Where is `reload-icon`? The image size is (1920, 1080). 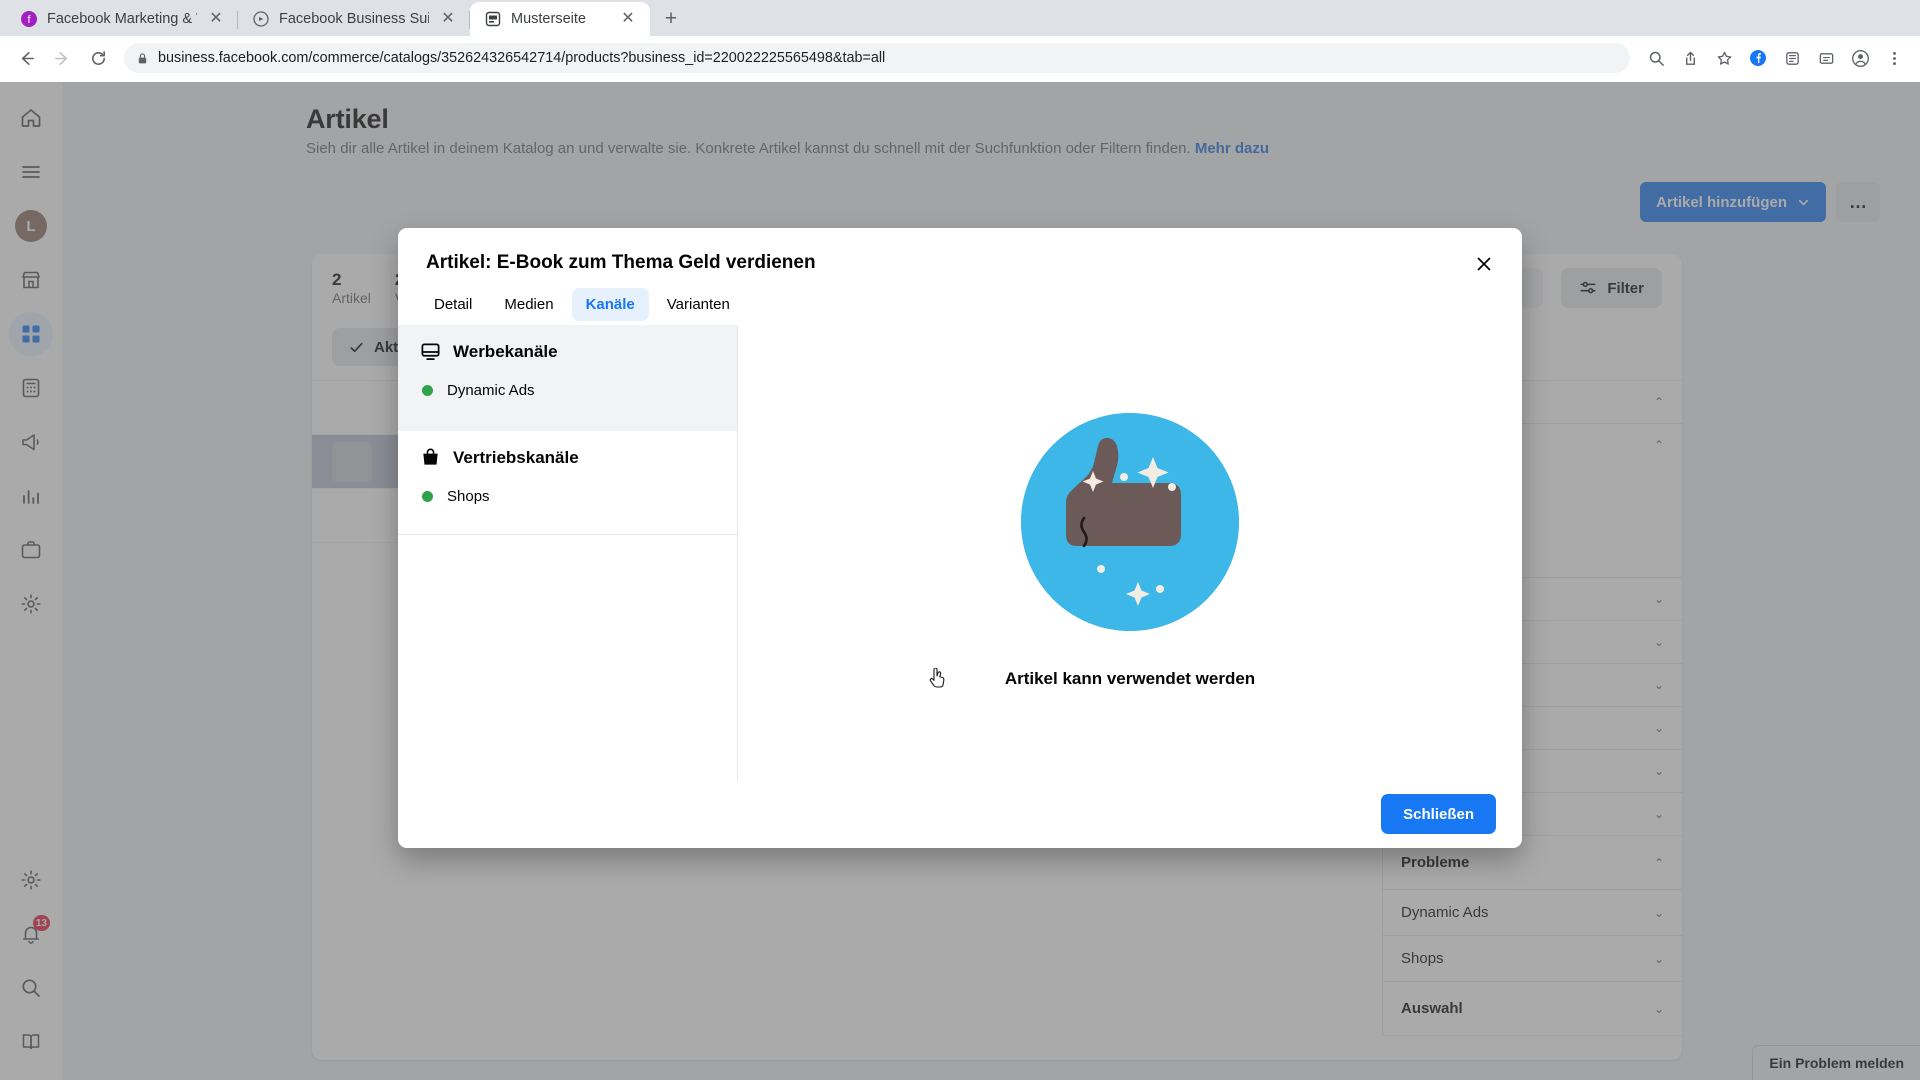 reload-icon is located at coordinates (98, 58).